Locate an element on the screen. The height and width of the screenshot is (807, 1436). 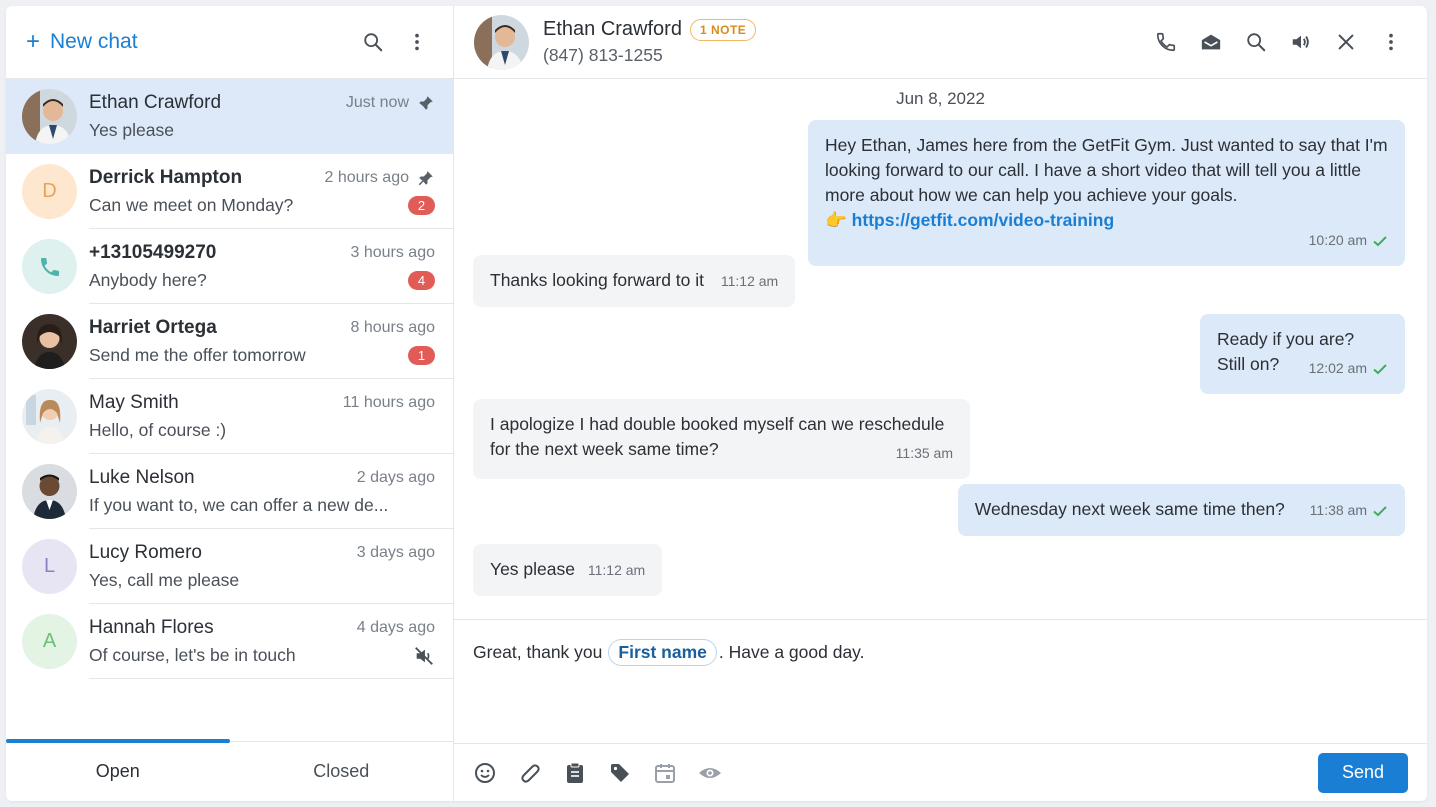
avatar: D is located at coordinates (49, 191).